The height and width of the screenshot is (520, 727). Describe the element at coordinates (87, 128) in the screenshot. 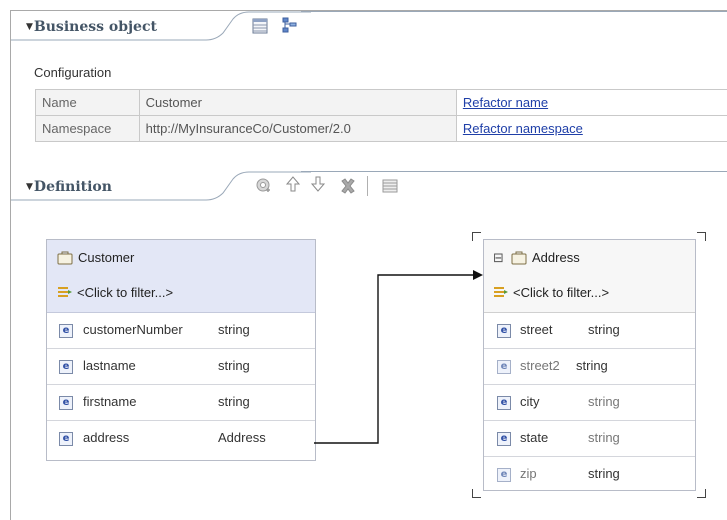

I see `namespace-label: Namespace` at that location.